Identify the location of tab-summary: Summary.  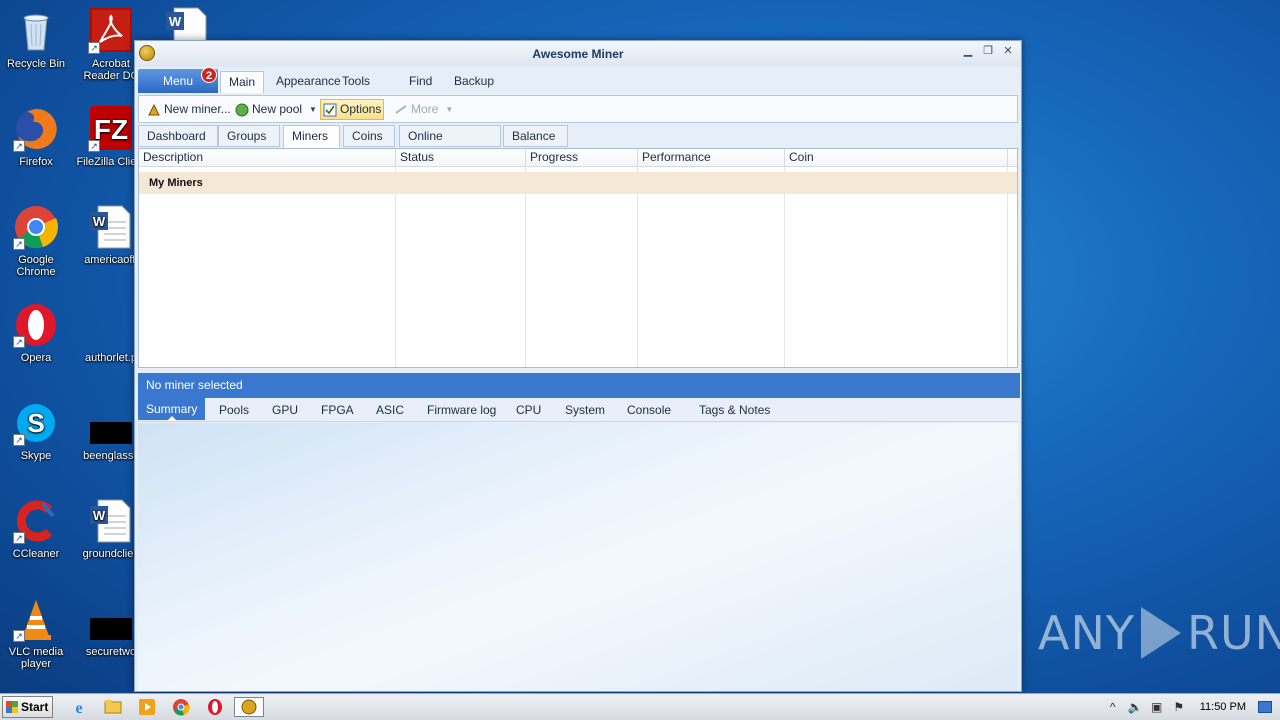
(172, 409).